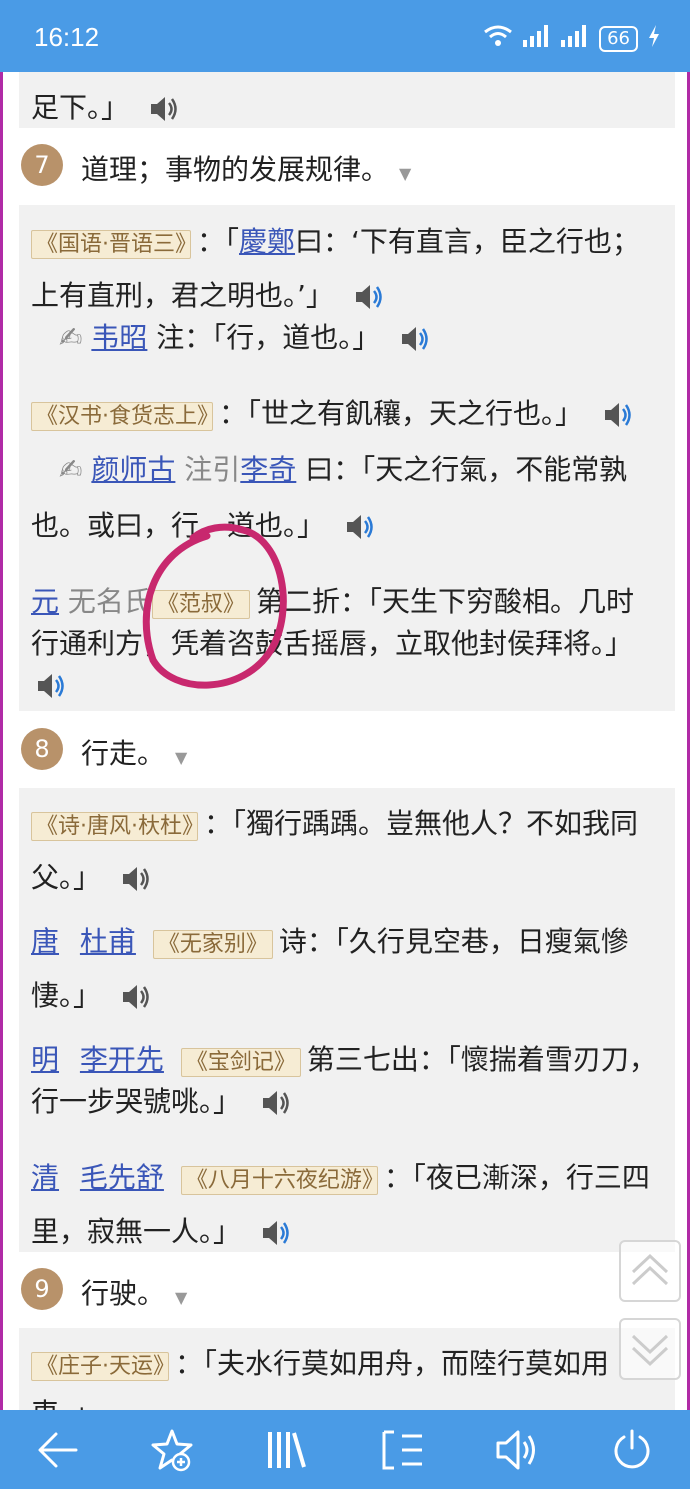 The image size is (690, 1489). Describe the element at coordinates (122, 1059) in the screenshot. I see `author-link: 李开先` at that location.